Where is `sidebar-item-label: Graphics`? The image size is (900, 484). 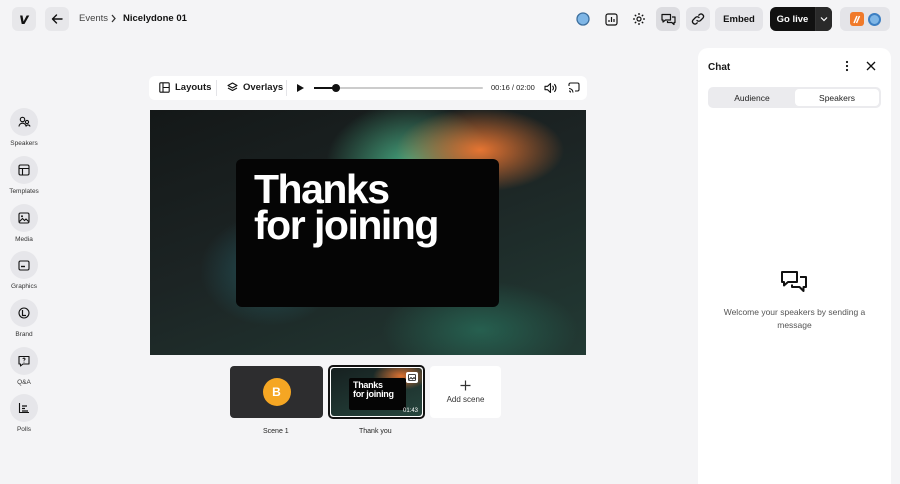 sidebar-item-label: Graphics is located at coordinates (23, 286).